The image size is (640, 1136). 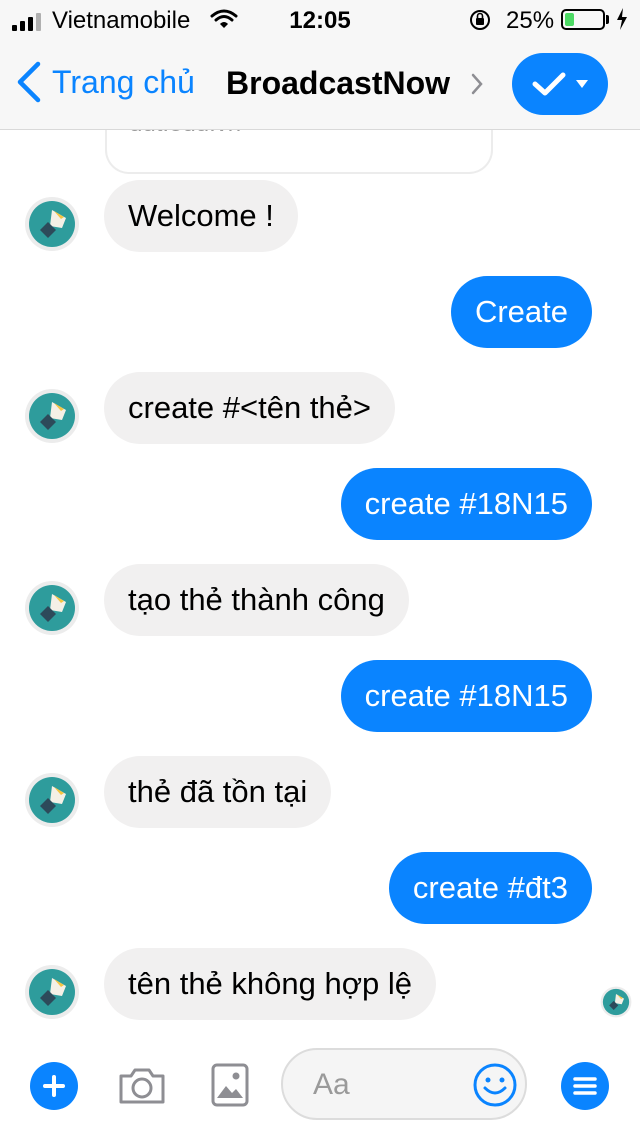 What do you see at coordinates (123, 81) in the screenshot?
I see `back-label: Trang chủ` at bounding box center [123, 81].